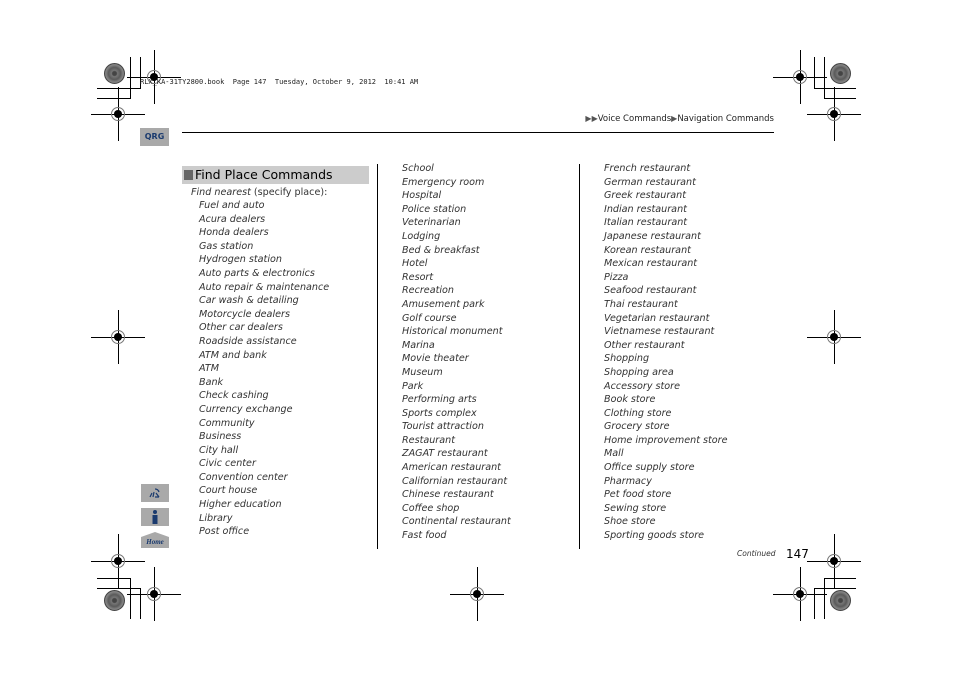  I want to click on command-item: Tourist attraction, so click(443, 427).